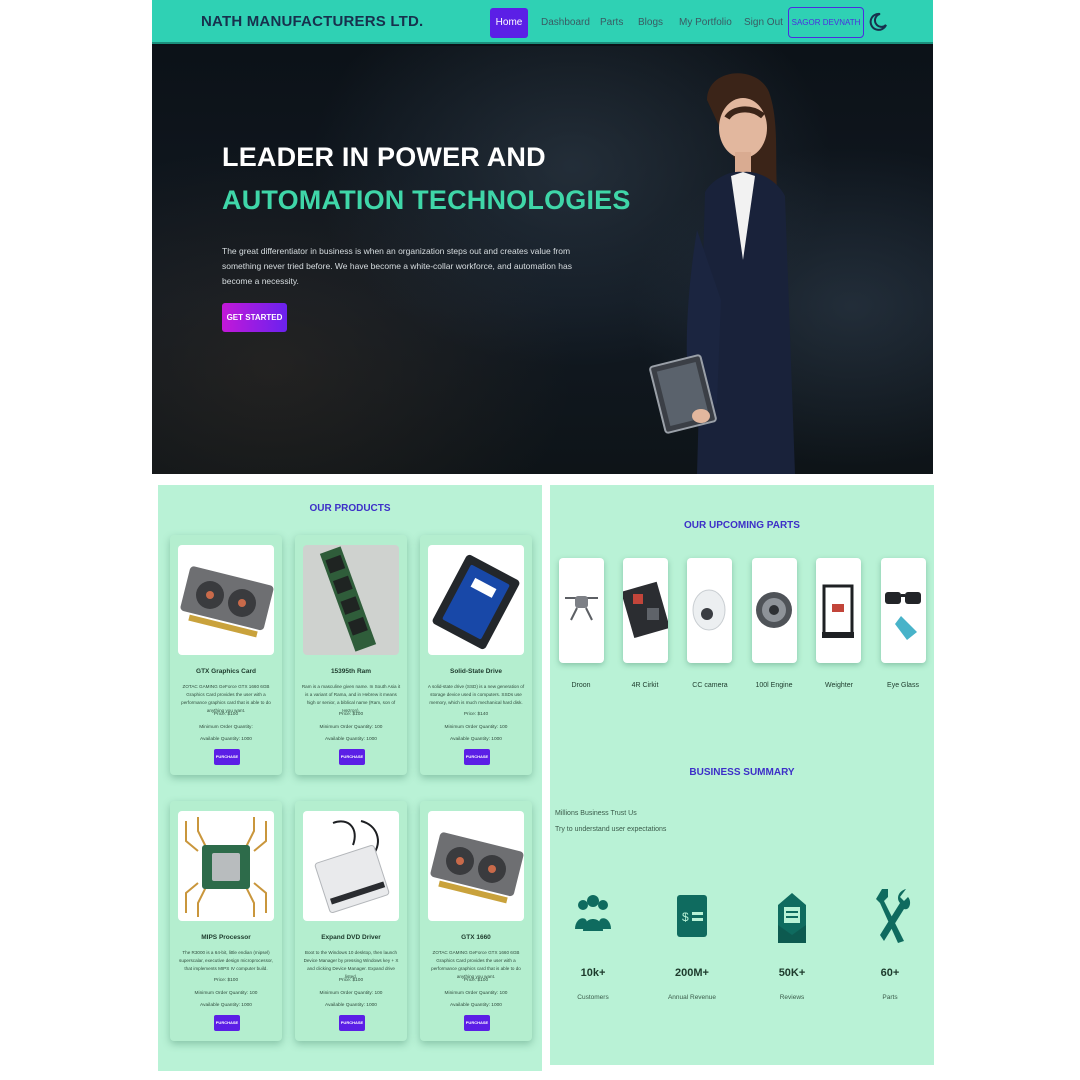  I want to click on dvd-drive-image, so click(351, 866).